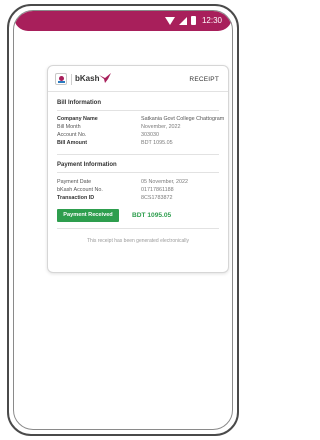 Image resolution: width=320 pixels, height=440 pixels. I want to click on bill-row-amount: Bill Amount BDT 1095.05, so click(138, 144).